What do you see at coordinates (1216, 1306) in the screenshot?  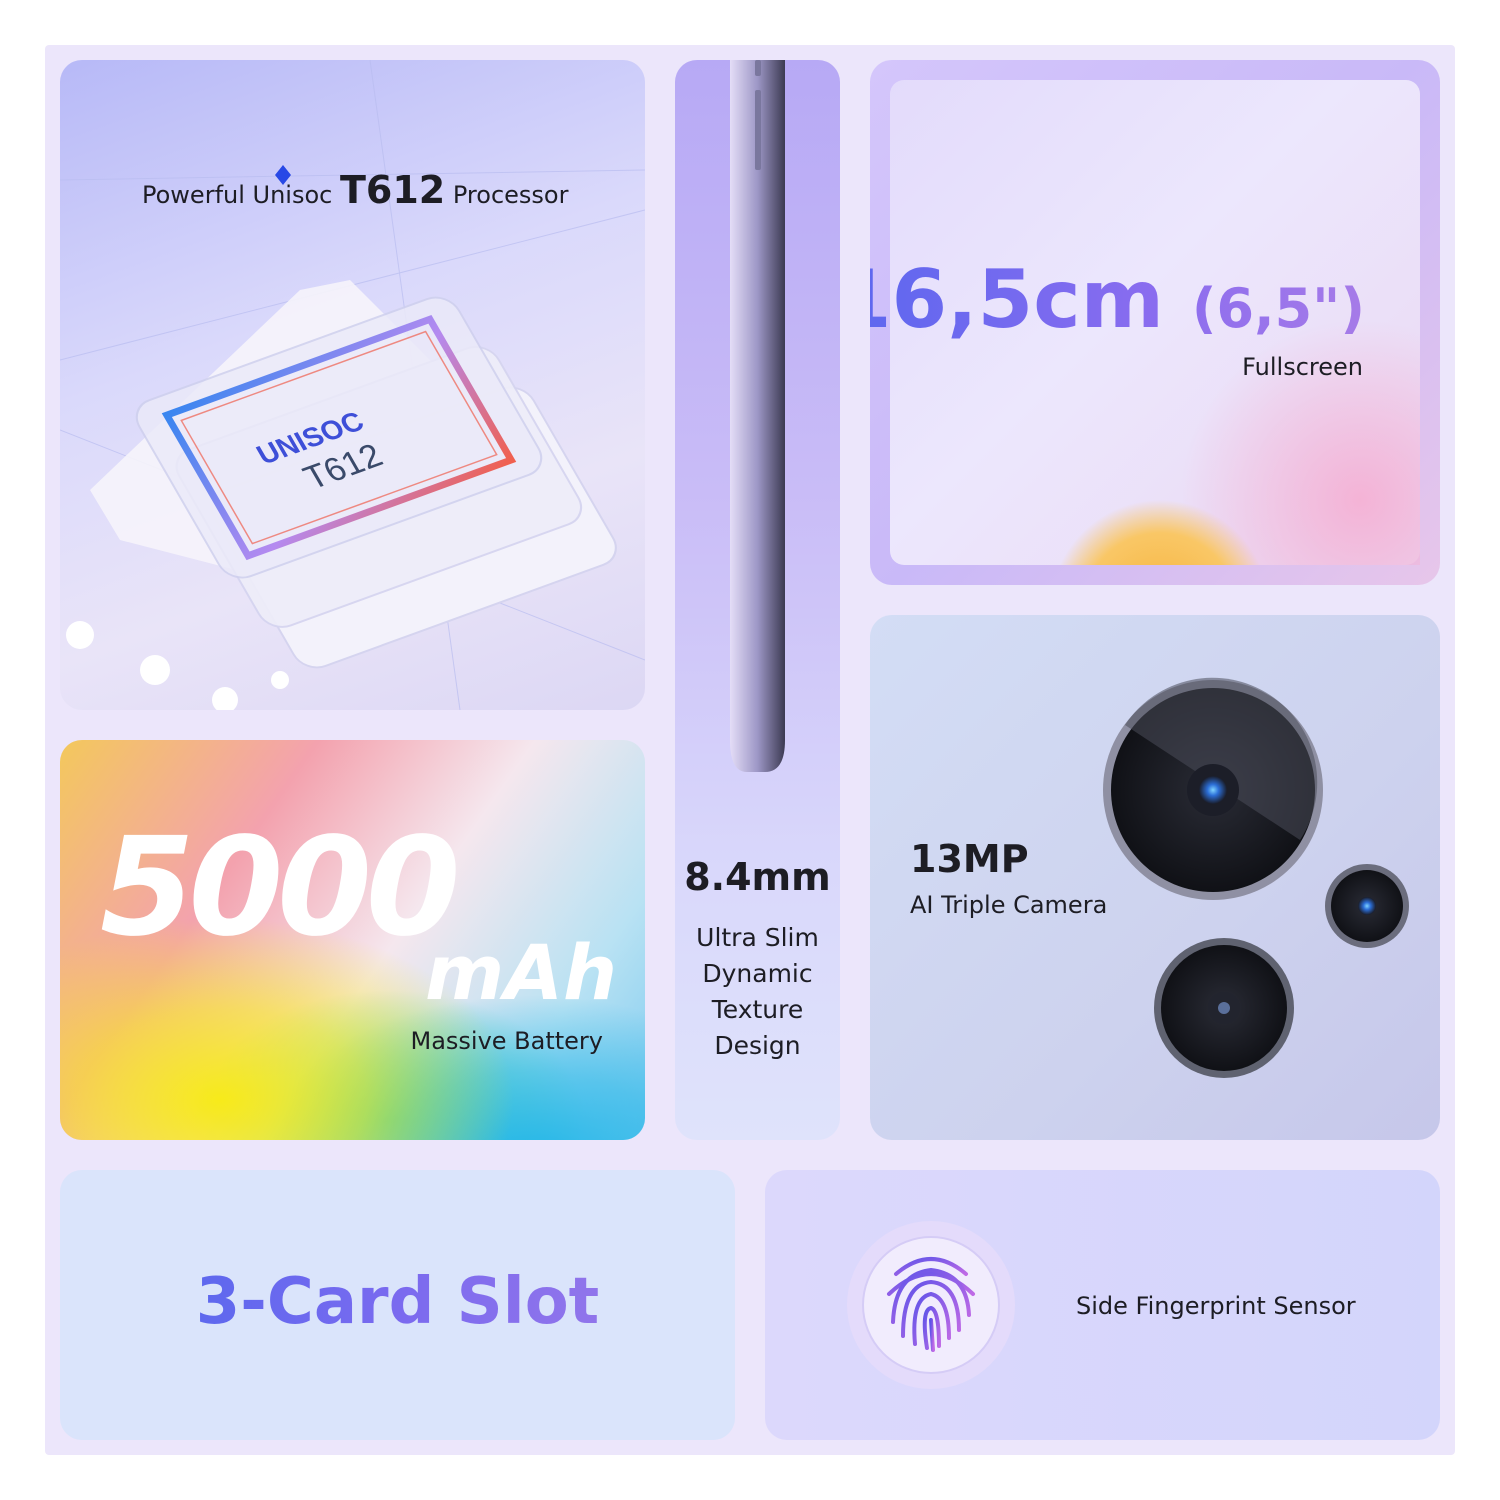 I see `fingerprint-label: Side Fingerprint Sensor` at bounding box center [1216, 1306].